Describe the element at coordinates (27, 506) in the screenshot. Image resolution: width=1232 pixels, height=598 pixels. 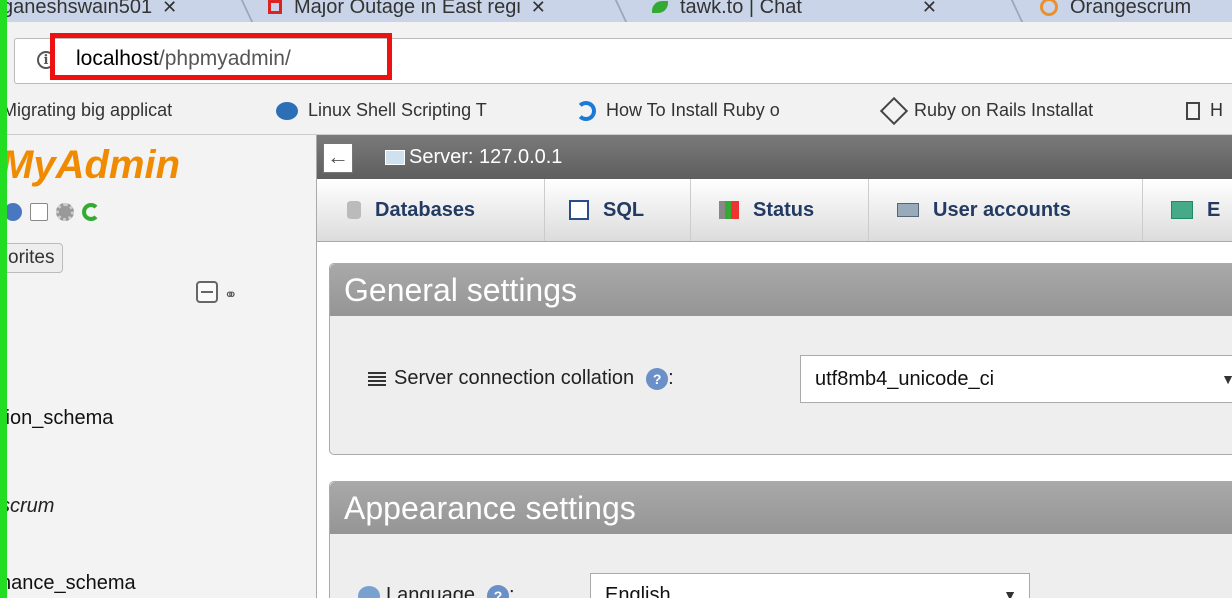
I see `sidebar-db-item: scrum` at that location.